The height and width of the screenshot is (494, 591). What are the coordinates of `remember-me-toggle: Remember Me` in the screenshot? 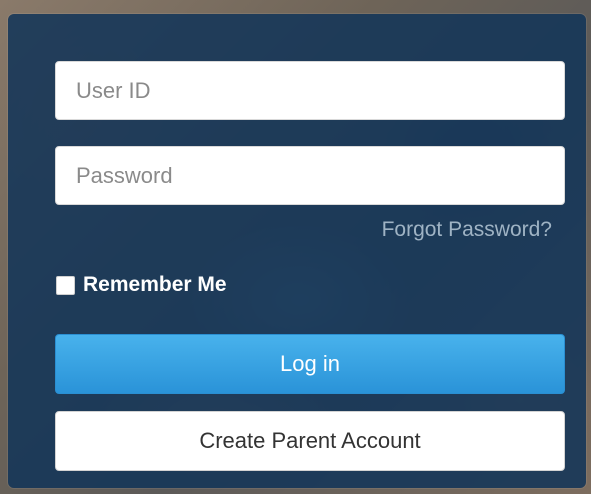 It's located at (141, 285).